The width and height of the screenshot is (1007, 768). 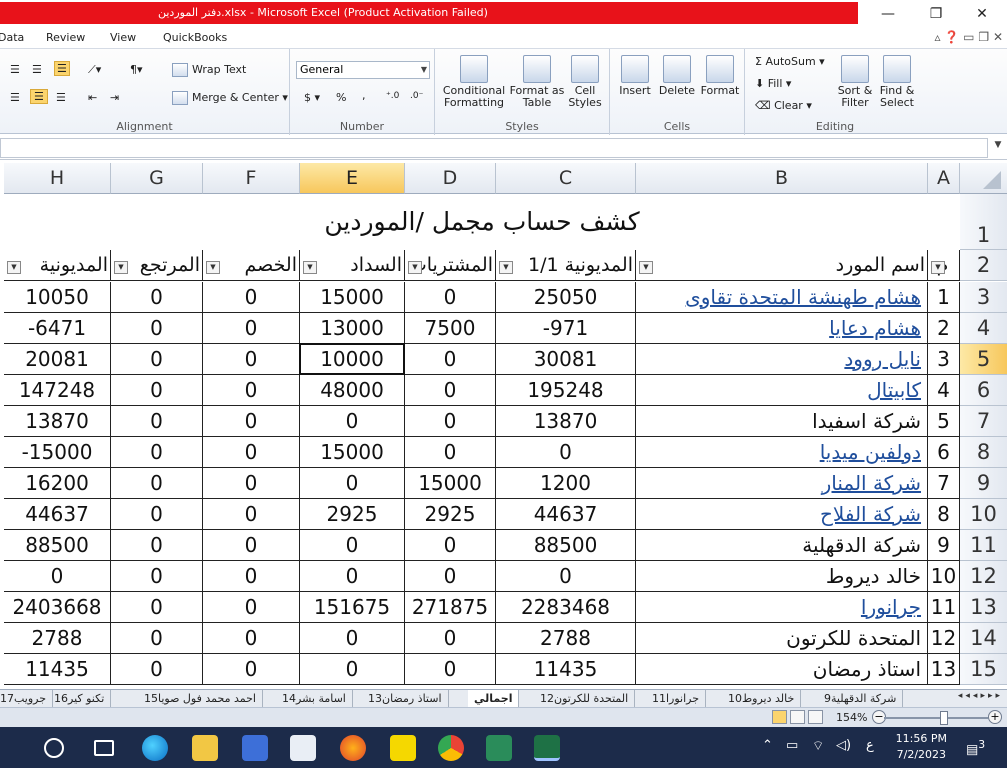 I want to click on firefox-icon, so click(x=353, y=748).